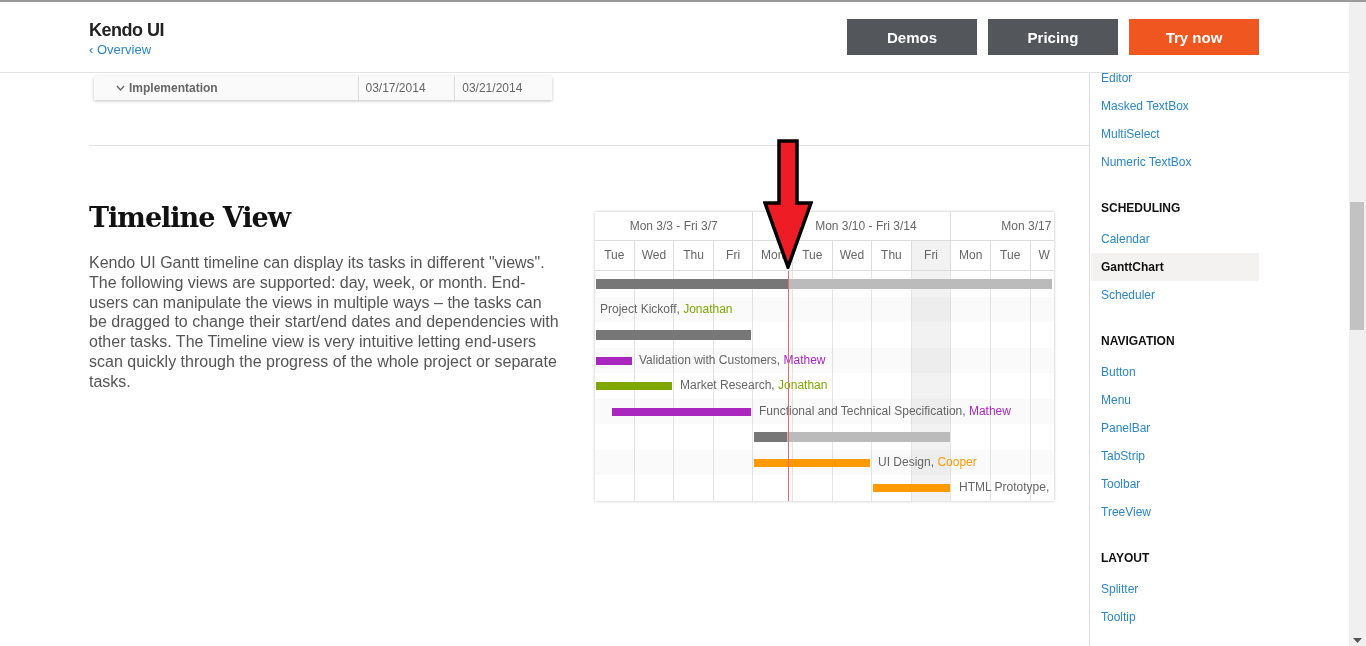 The image size is (1366, 646). I want to click on sidebar-item: PanelBar, so click(1175, 428).